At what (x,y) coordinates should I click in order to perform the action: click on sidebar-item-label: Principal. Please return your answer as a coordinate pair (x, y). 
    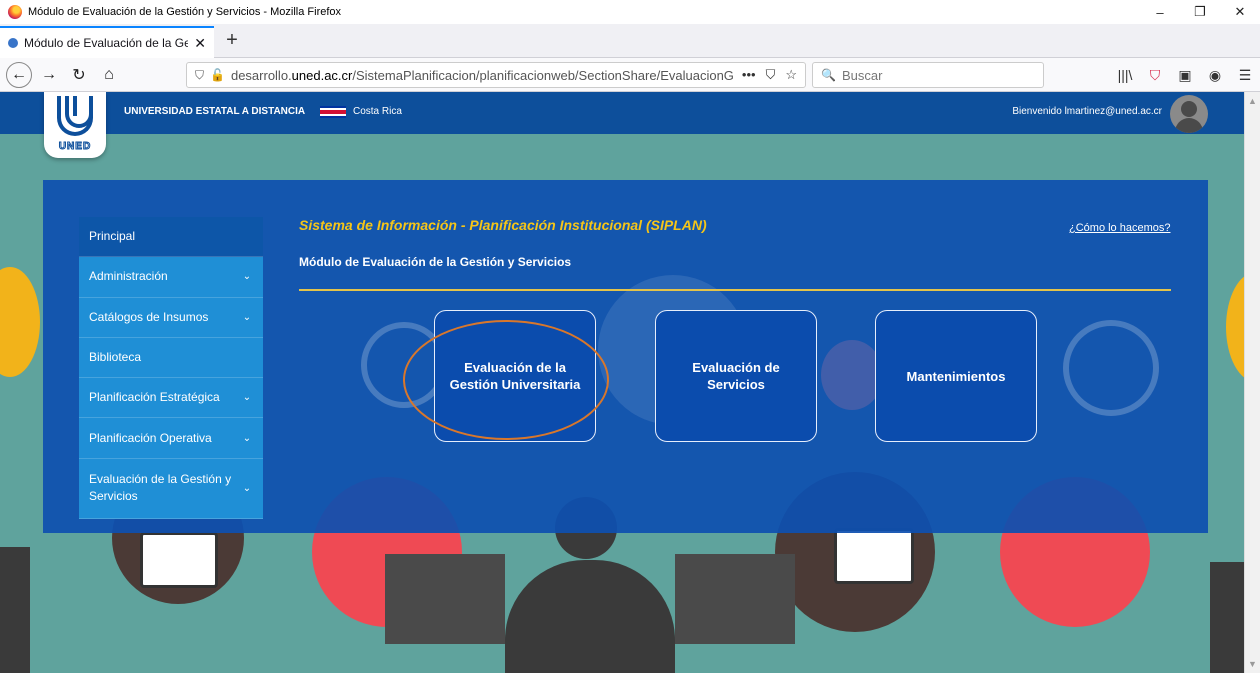
    Looking at the image, I should click on (112, 236).